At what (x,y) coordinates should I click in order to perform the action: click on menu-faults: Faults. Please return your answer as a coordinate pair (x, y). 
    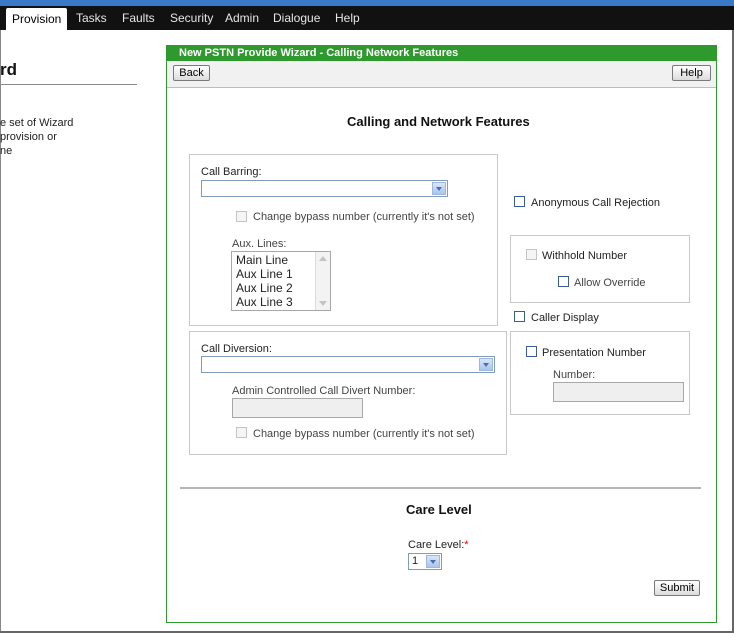
    Looking at the image, I should click on (138, 18).